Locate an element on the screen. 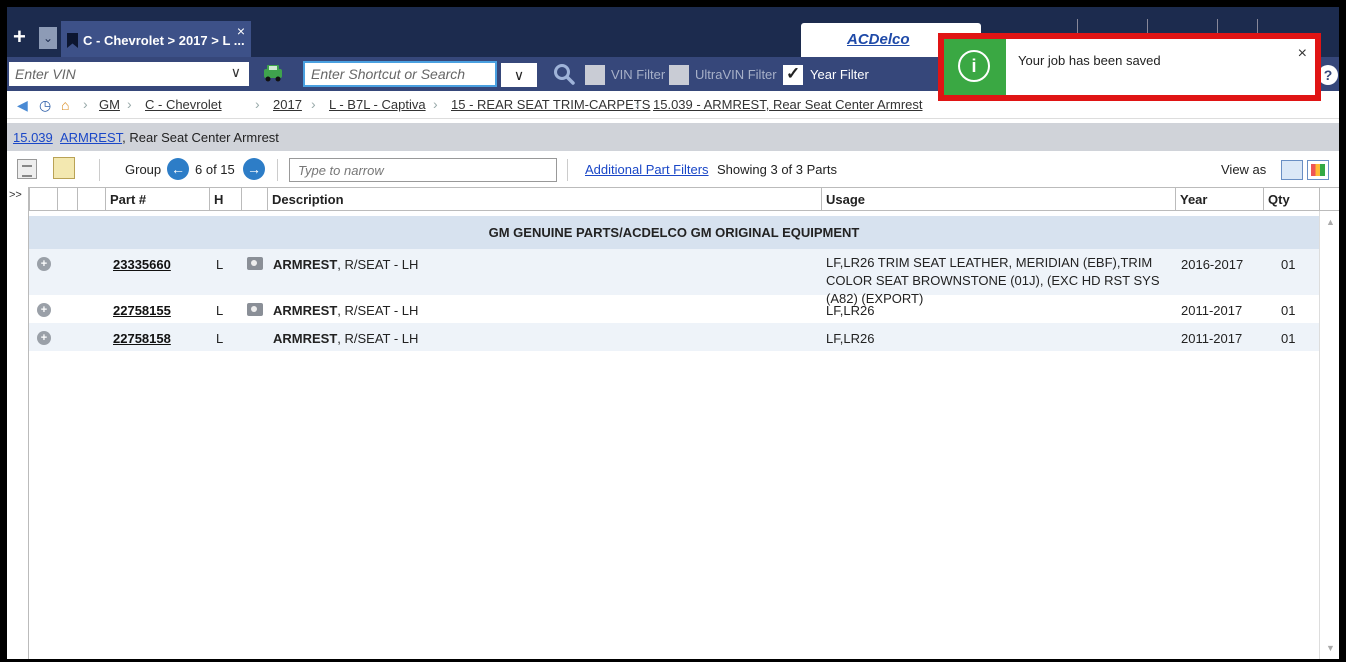  home-icon: ⌂ is located at coordinates (65, 105).